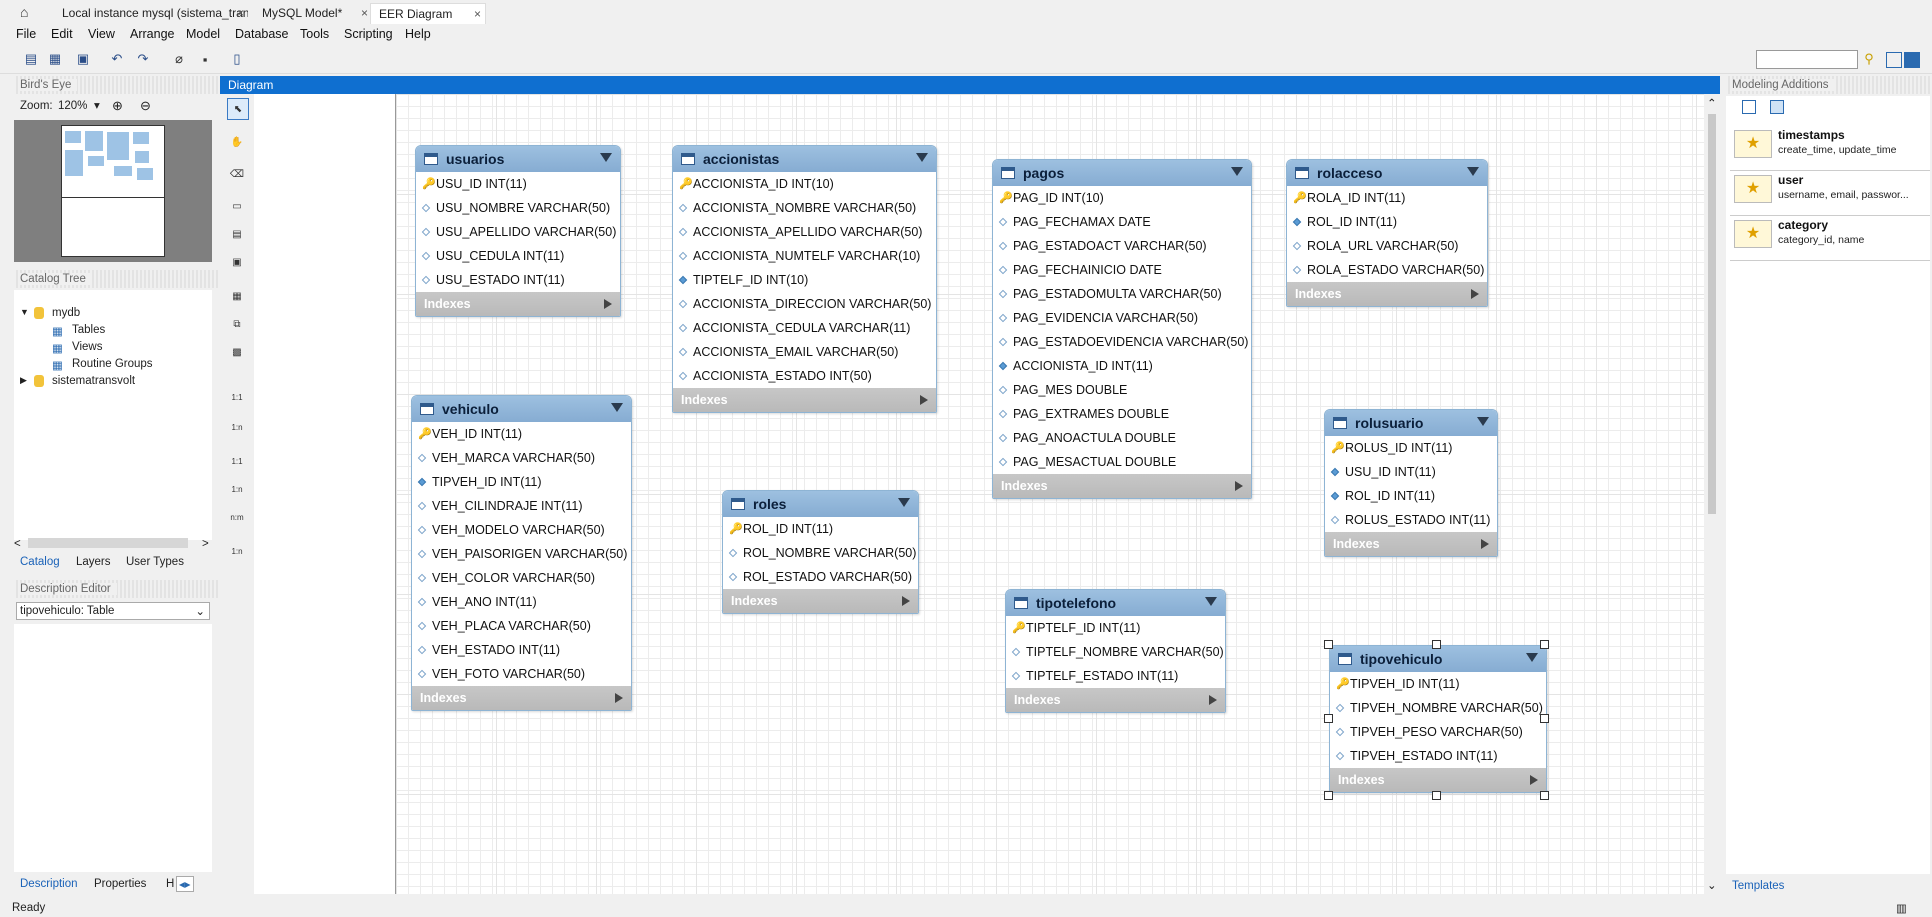 The height and width of the screenshot is (917, 1932). I want to click on tab-user-types: User Types, so click(155, 562).